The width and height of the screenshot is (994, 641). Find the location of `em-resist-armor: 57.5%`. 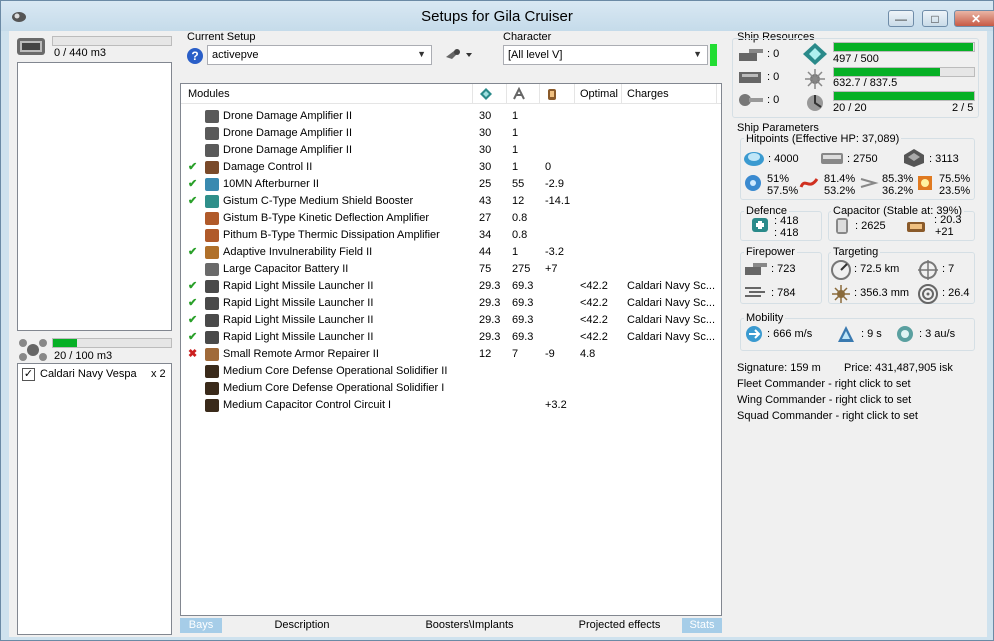

em-resist-armor: 57.5% is located at coordinates (783, 191).